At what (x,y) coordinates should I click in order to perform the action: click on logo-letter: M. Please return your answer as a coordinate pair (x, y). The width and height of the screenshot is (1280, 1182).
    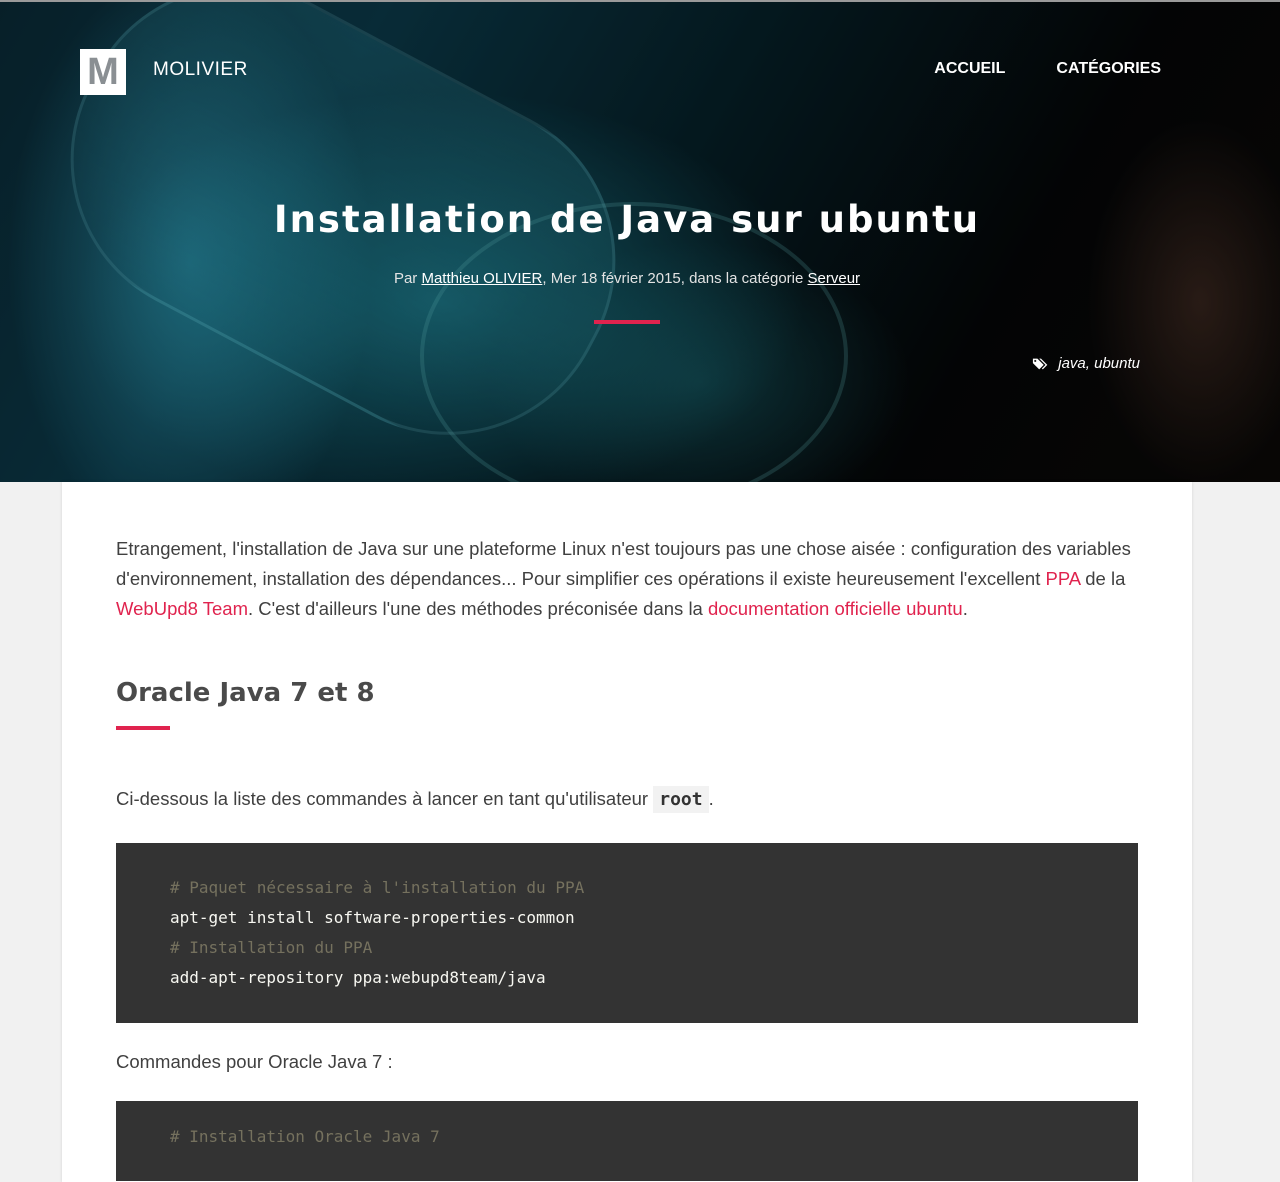
    Looking at the image, I should click on (103, 71).